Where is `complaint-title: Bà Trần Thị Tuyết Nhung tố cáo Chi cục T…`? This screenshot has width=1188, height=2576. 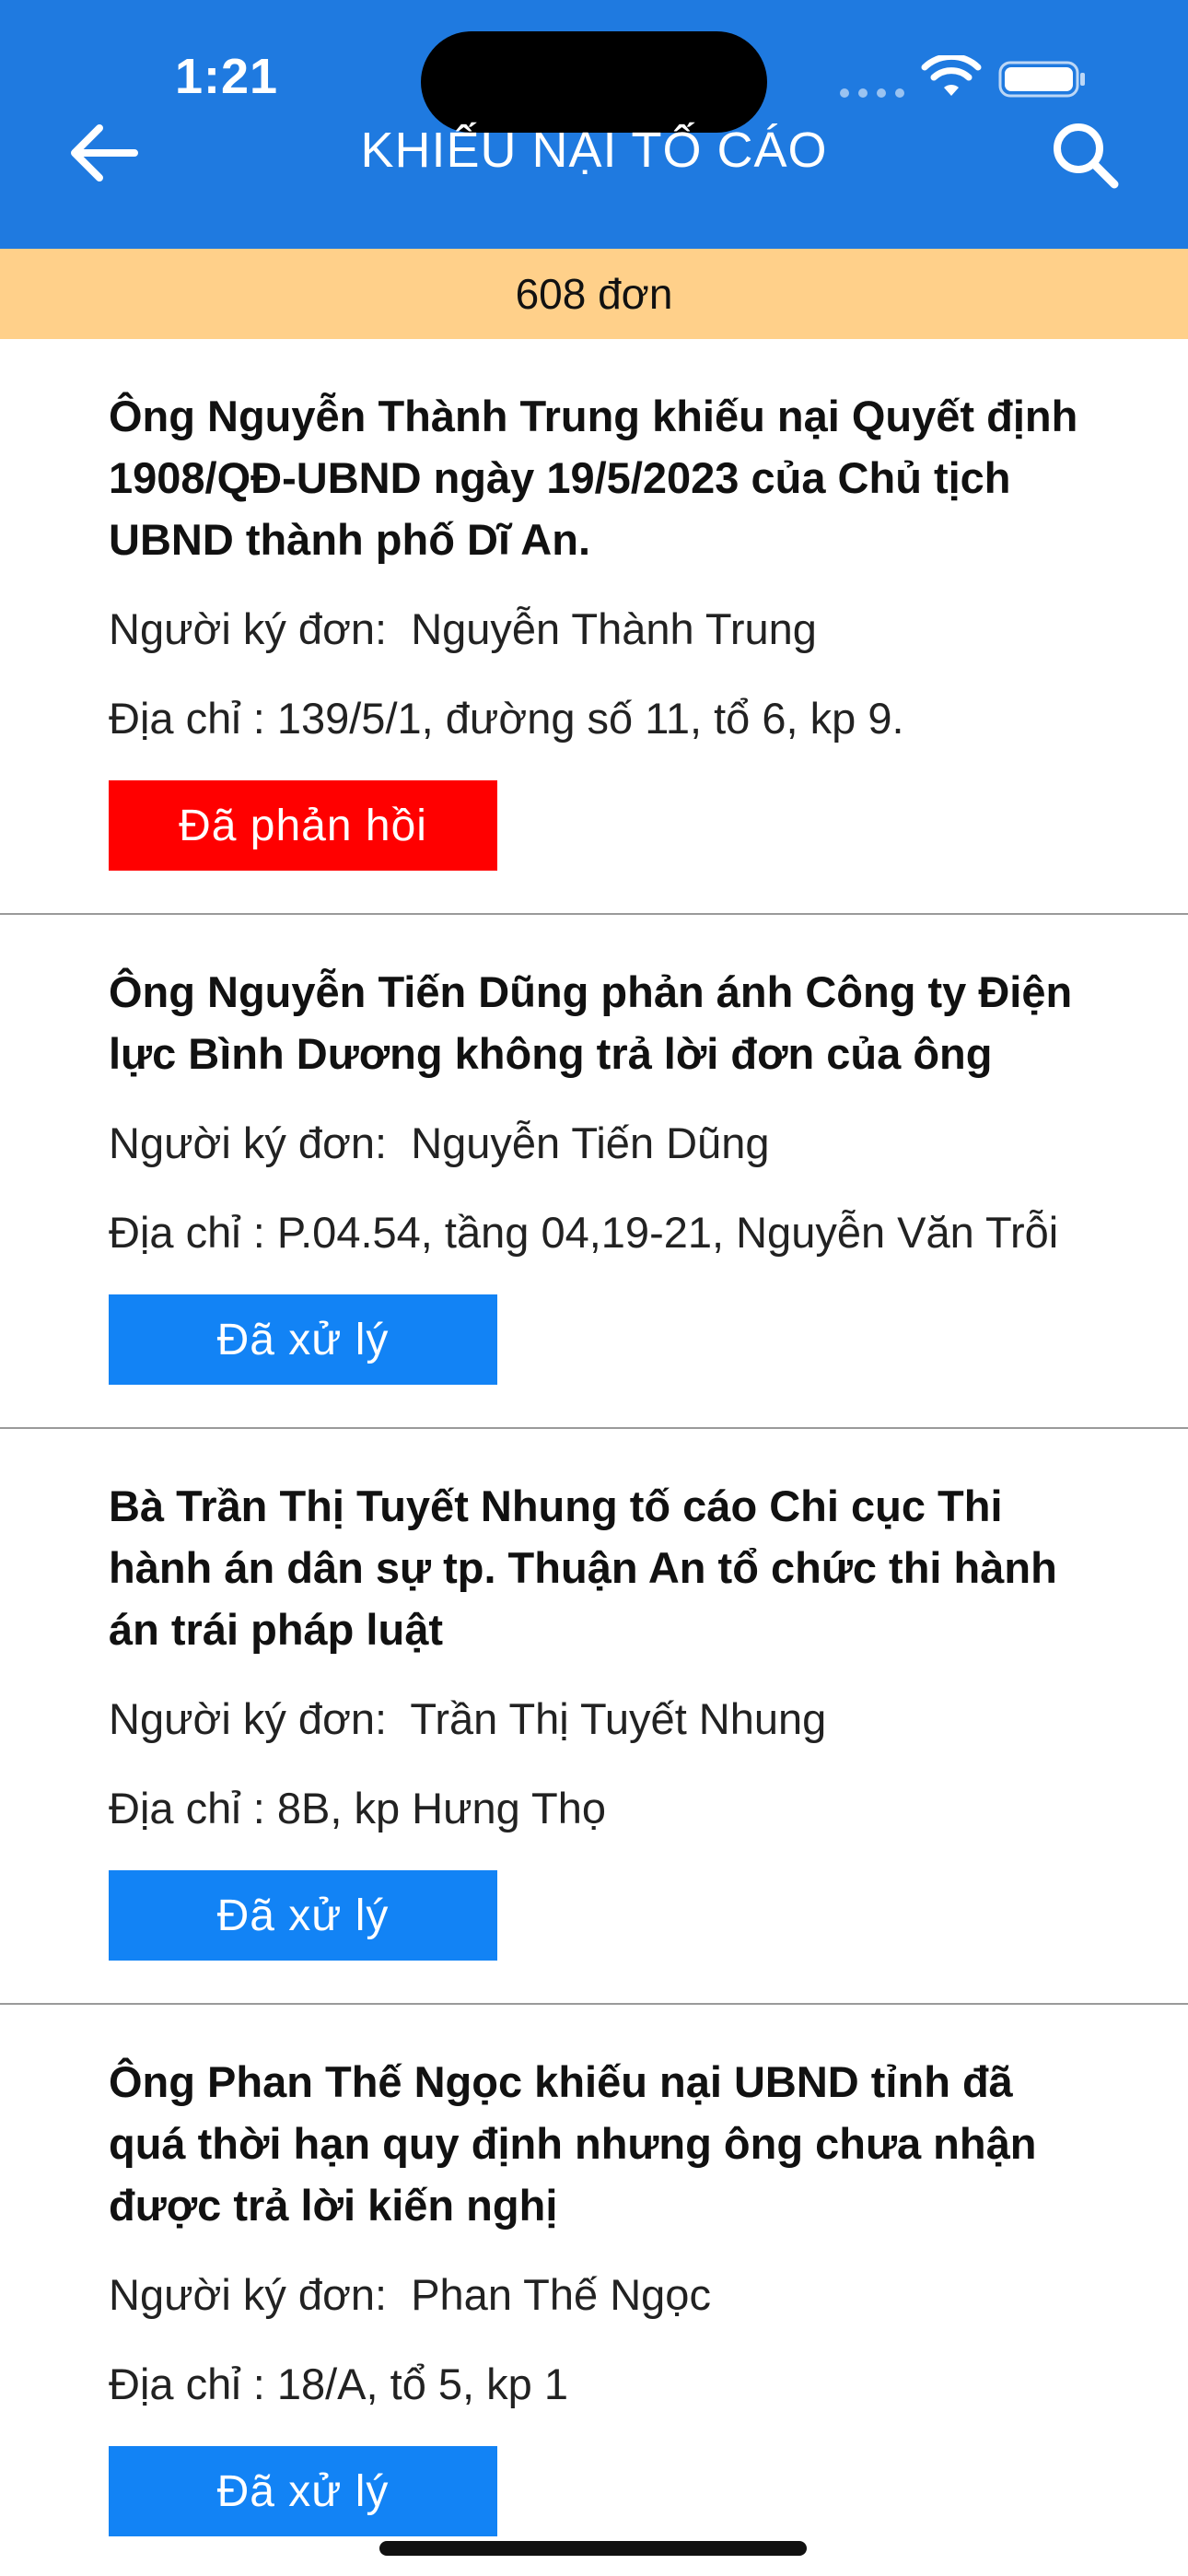
complaint-title: Bà Trần Thị Tuyết Nhung tố cáo Chi cục T… is located at coordinates (583, 1567).